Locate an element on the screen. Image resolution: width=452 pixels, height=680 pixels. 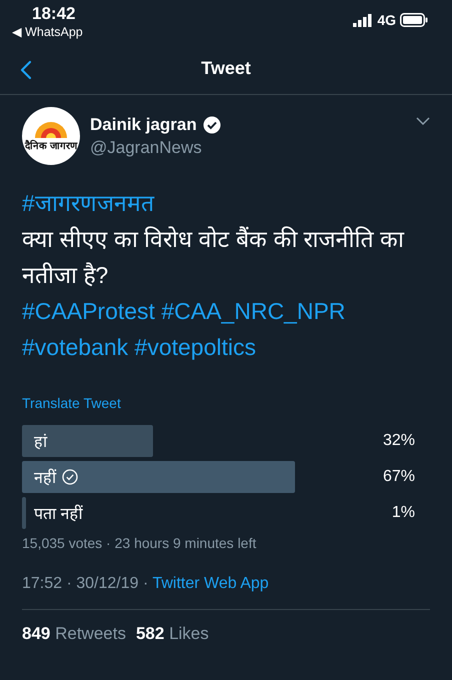
poll-option: नहीं is located at coordinates (45, 477).